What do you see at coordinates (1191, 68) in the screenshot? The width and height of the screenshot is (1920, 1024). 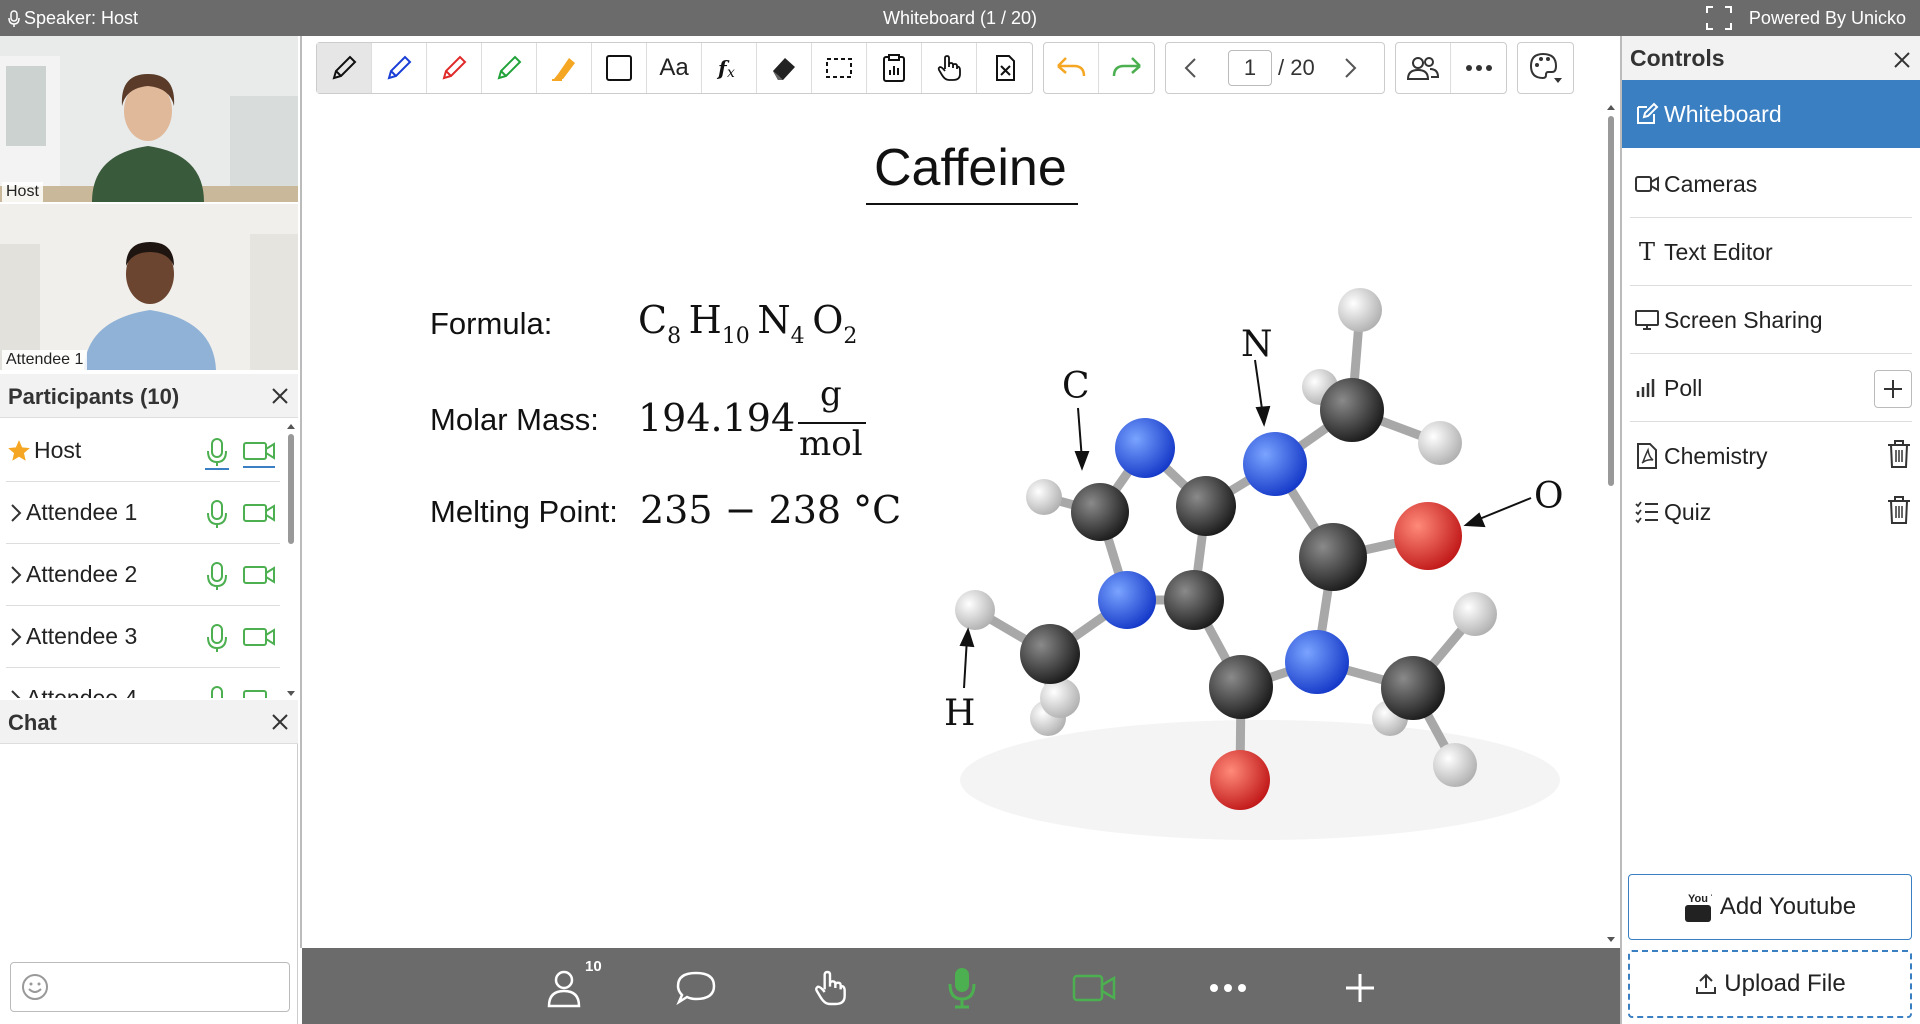 I see `chevron-left-icon` at bounding box center [1191, 68].